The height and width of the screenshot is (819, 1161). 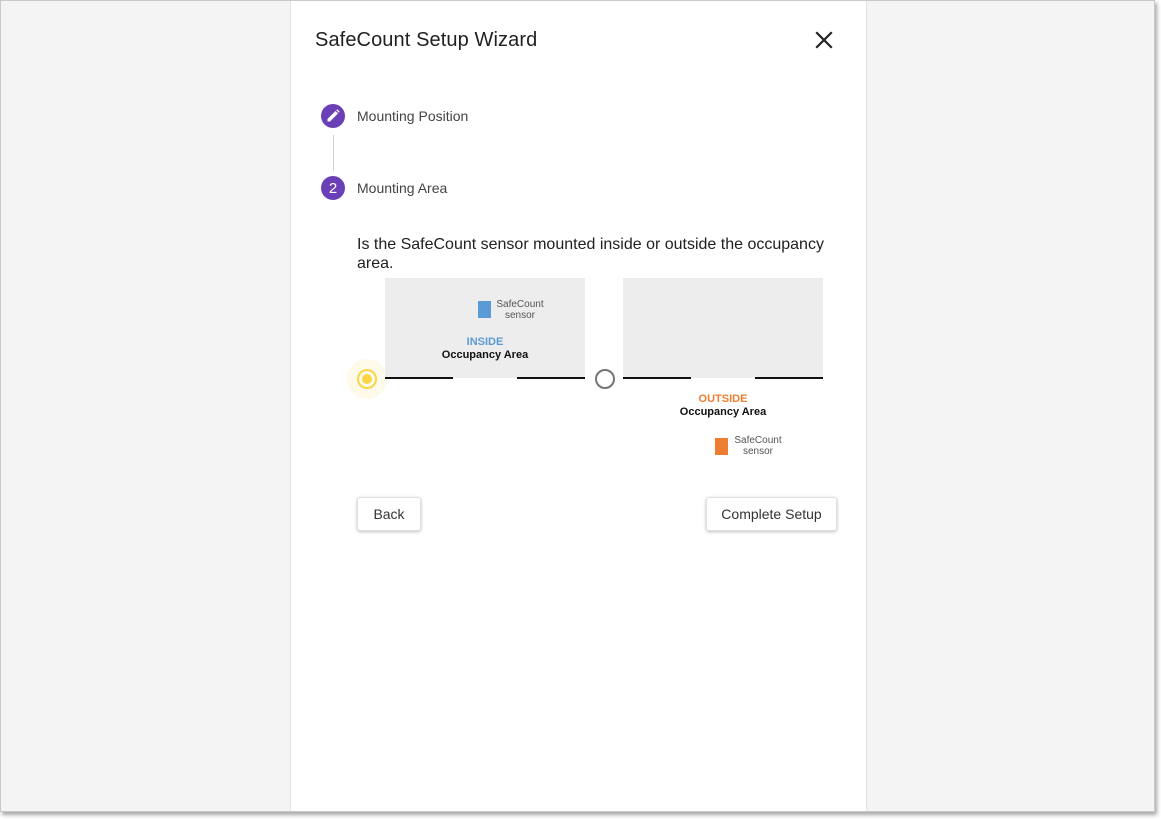 I want to click on inside-word: INSIDE, so click(x=485, y=342).